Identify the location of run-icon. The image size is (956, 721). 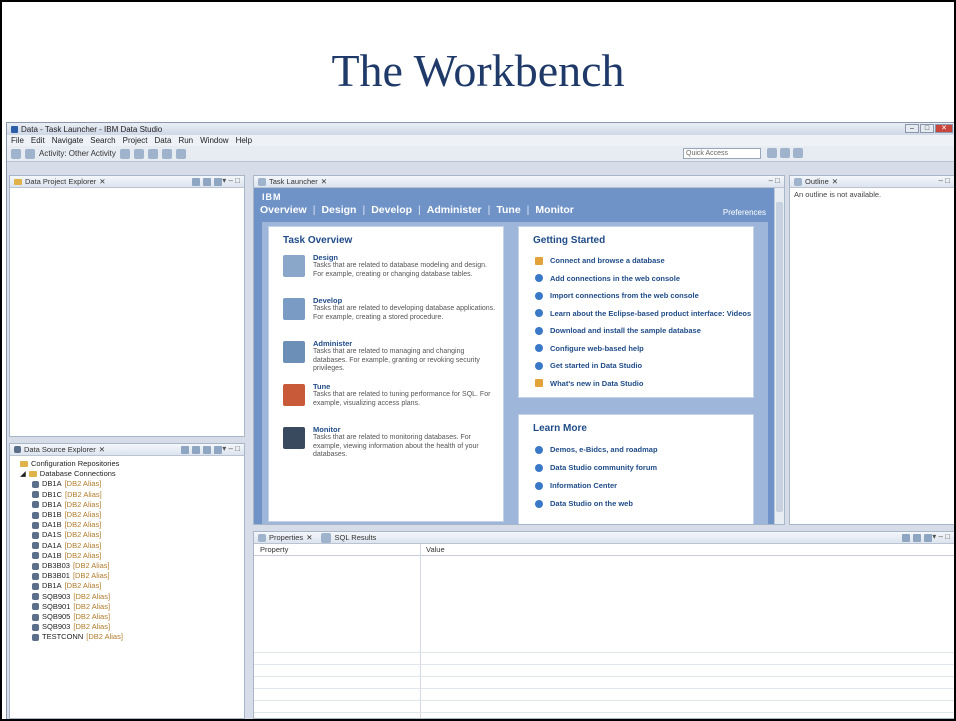
(180, 153).